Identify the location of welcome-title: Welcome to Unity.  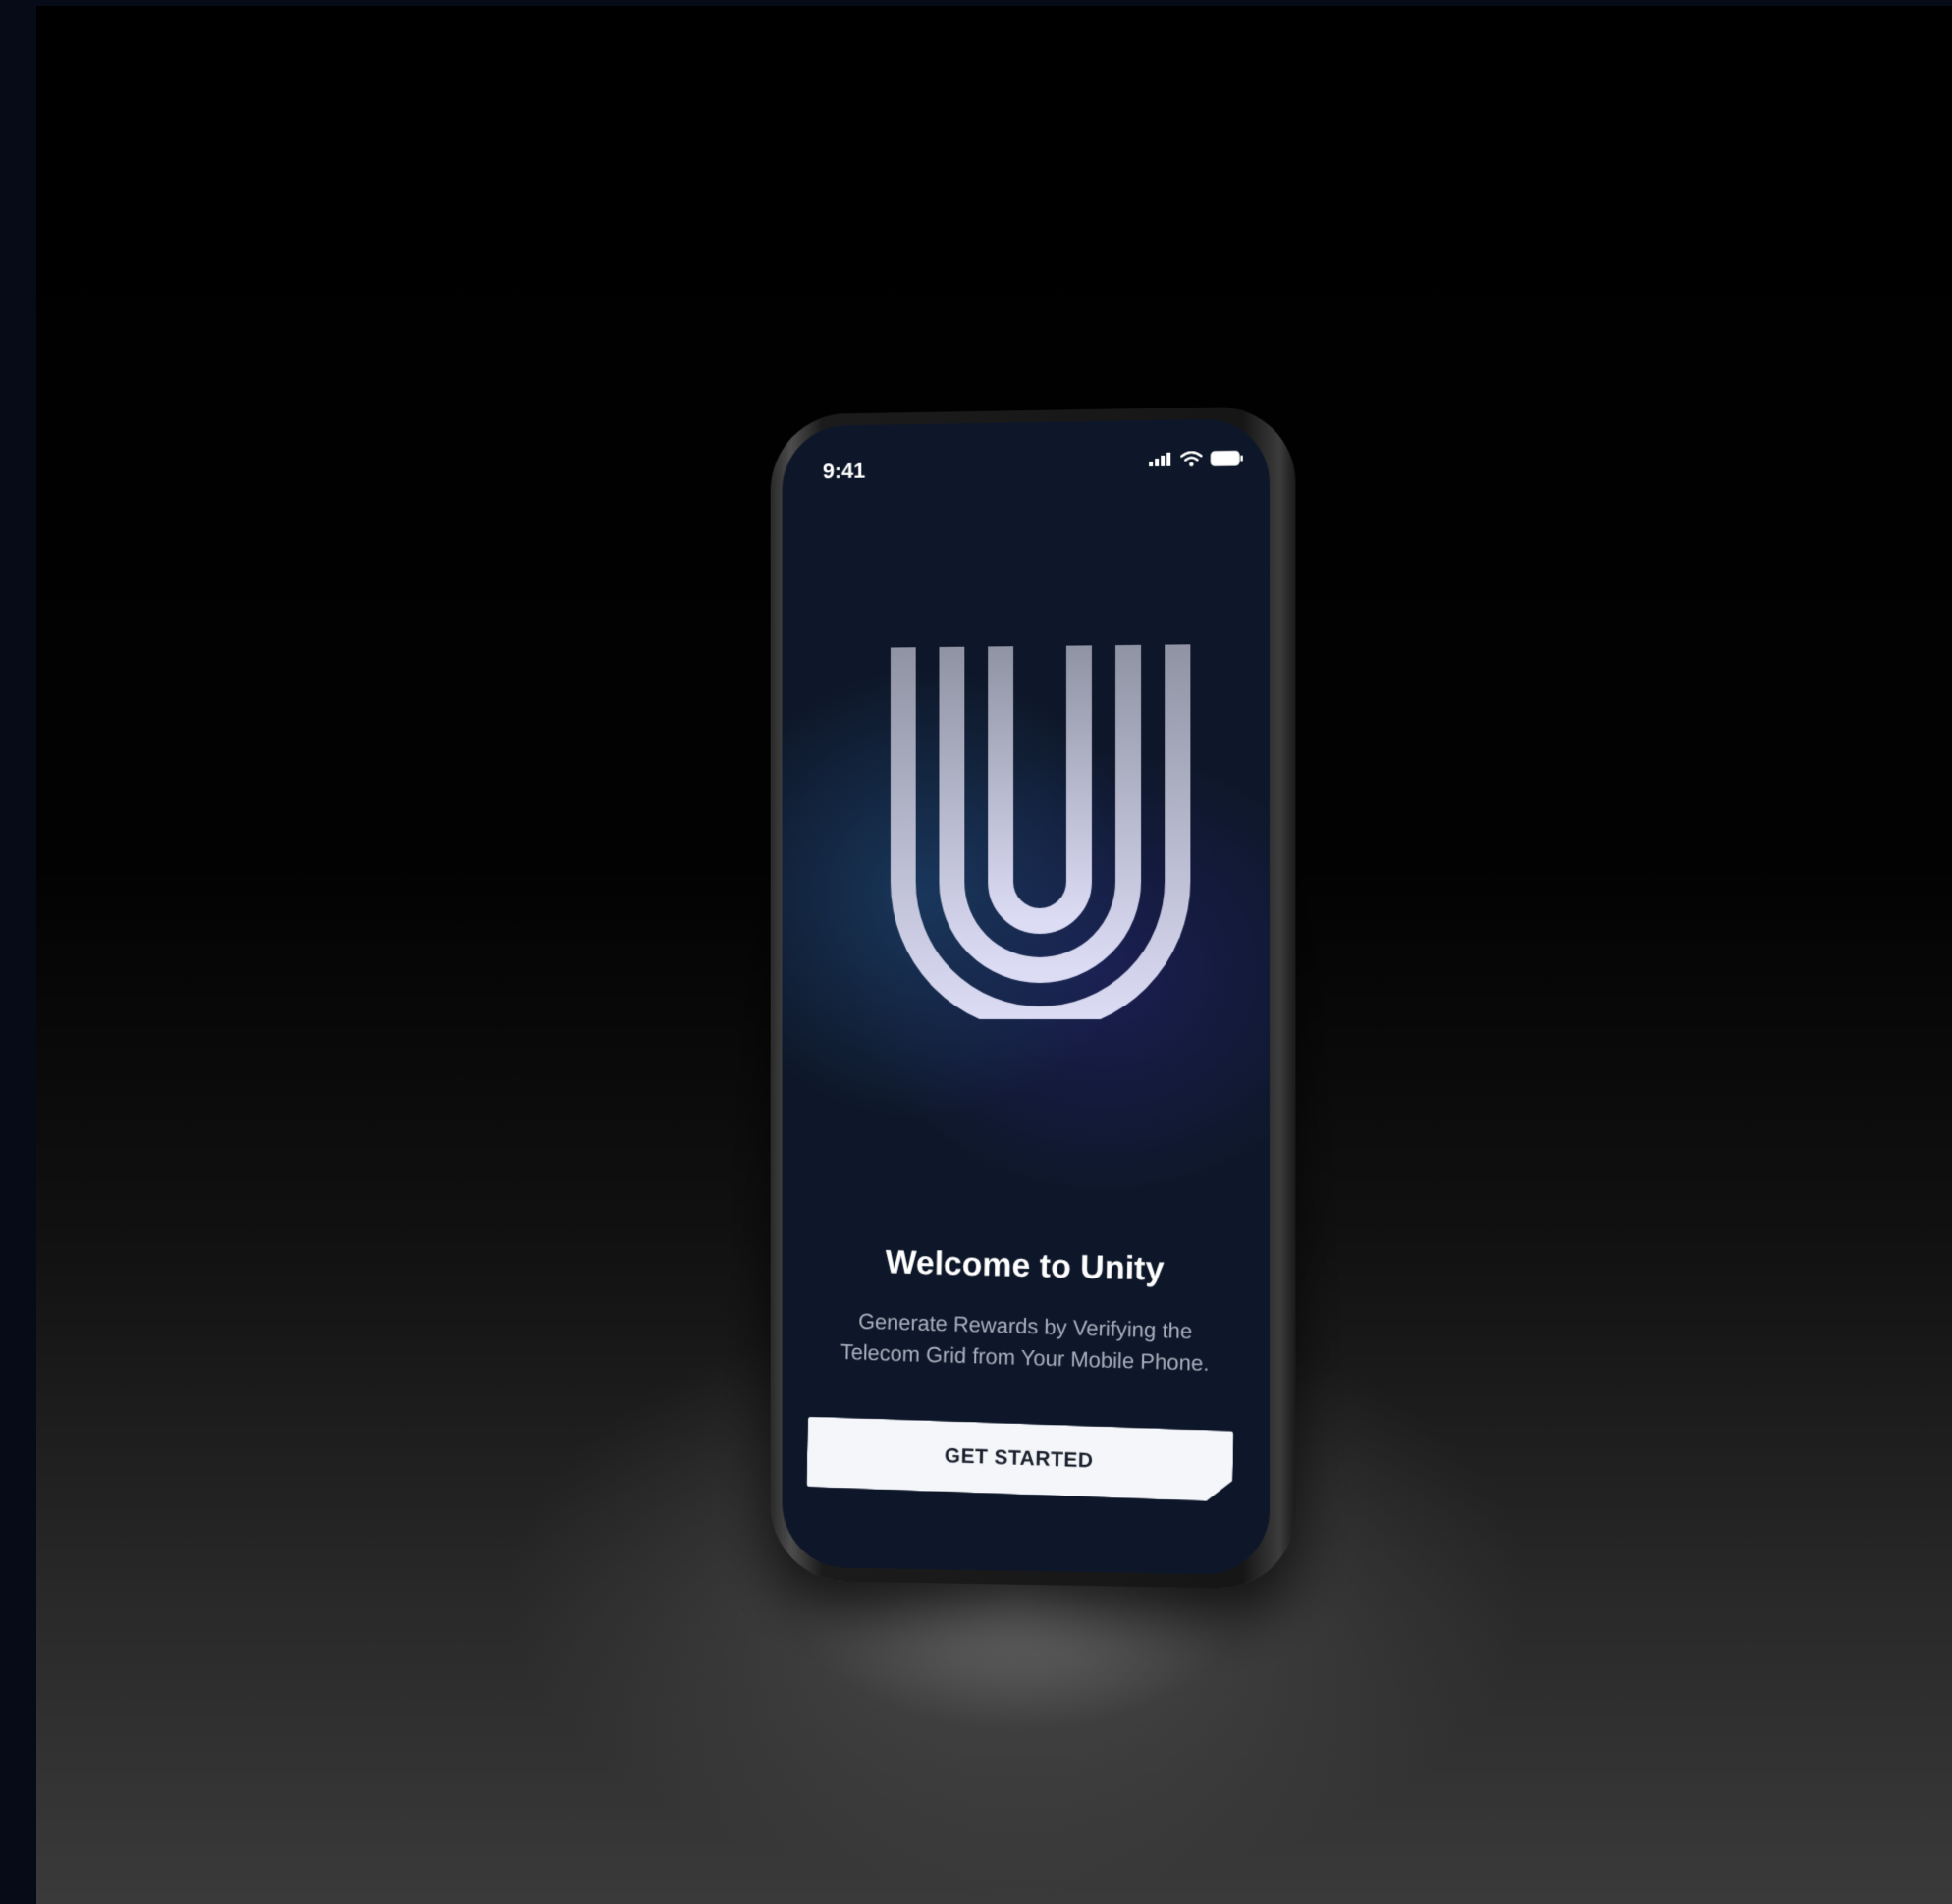
(1027, 1266).